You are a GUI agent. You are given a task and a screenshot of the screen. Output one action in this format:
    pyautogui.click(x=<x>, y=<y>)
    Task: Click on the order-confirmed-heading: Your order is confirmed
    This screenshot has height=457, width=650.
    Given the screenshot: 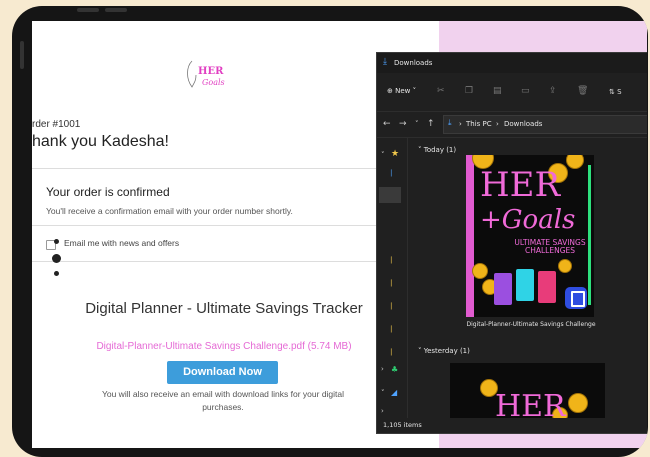 What is the action you would take?
    pyautogui.click(x=108, y=192)
    